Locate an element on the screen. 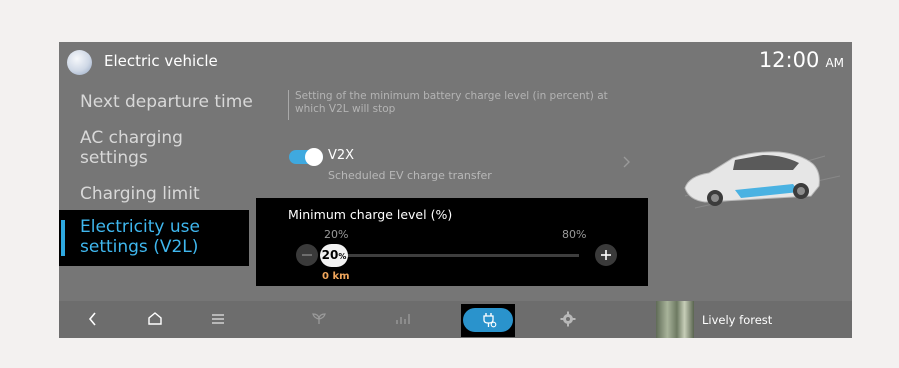 This screenshot has width=899, height=368. decrease-button is located at coordinates (307, 255).